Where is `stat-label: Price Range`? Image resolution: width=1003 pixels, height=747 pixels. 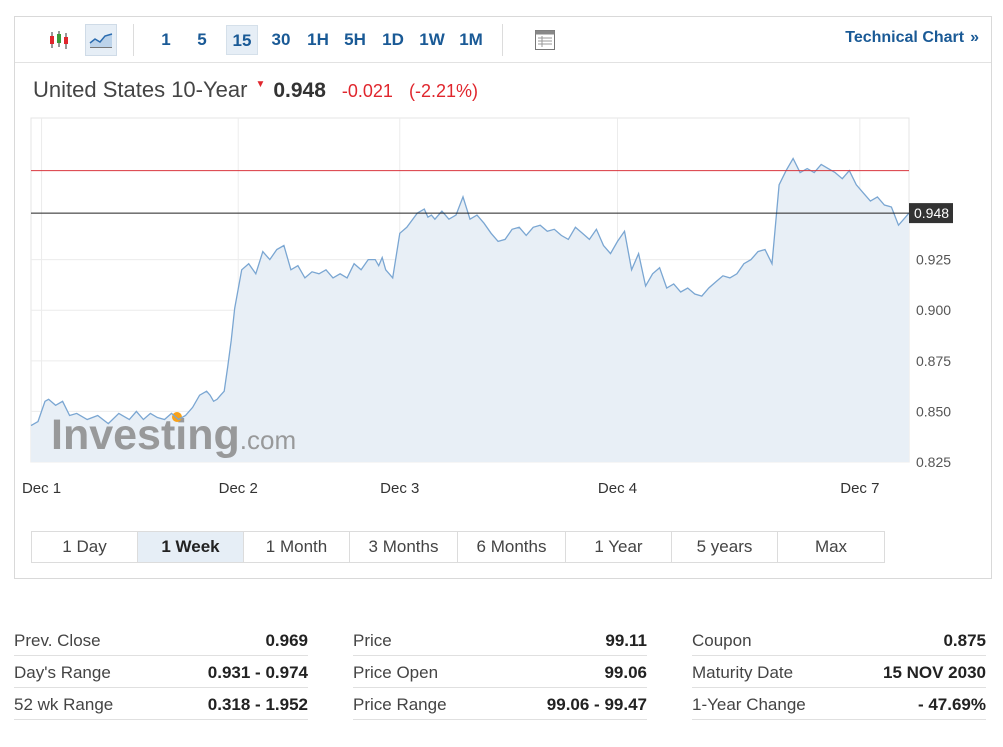 stat-label: Price Range is located at coordinates (400, 704).